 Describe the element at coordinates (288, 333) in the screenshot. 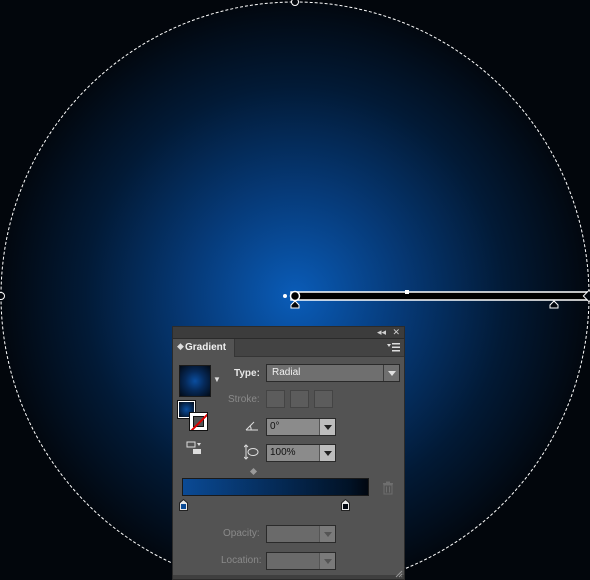

I see `panel-title-bar: ◂◂ ✕` at that location.